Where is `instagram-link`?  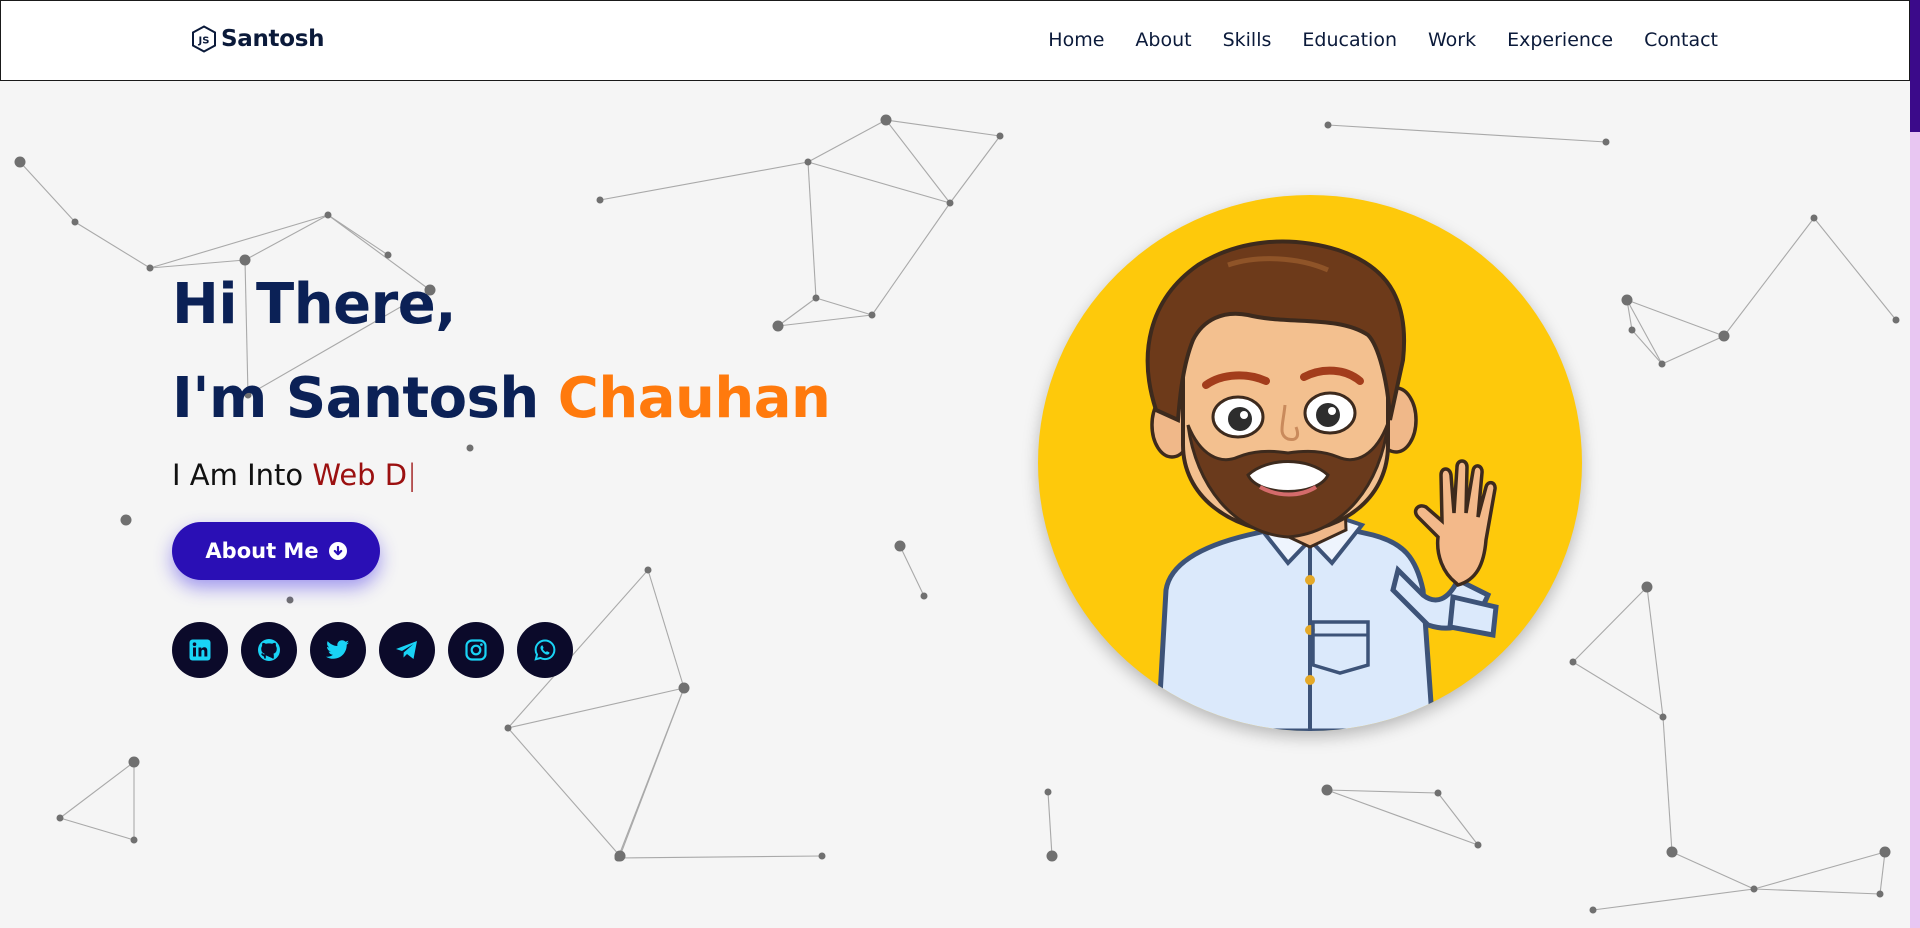
instagram-link is located at coordinates (476, 650).